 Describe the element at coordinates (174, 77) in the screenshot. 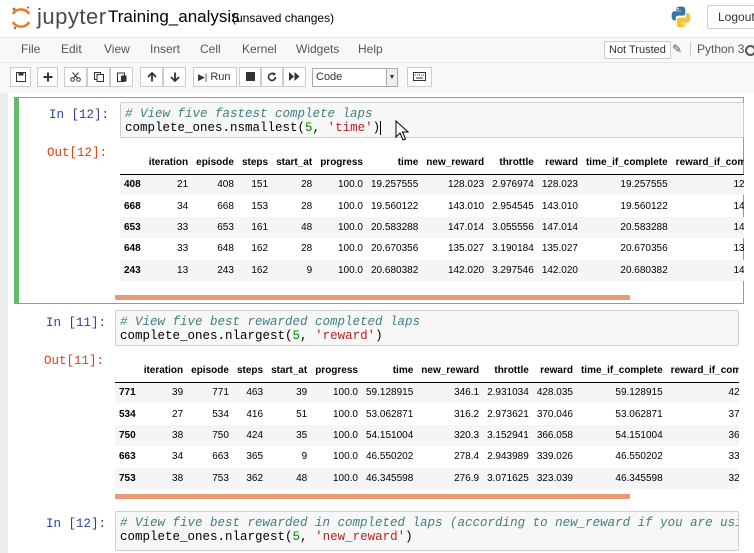

I see `move-down-button` at that location.